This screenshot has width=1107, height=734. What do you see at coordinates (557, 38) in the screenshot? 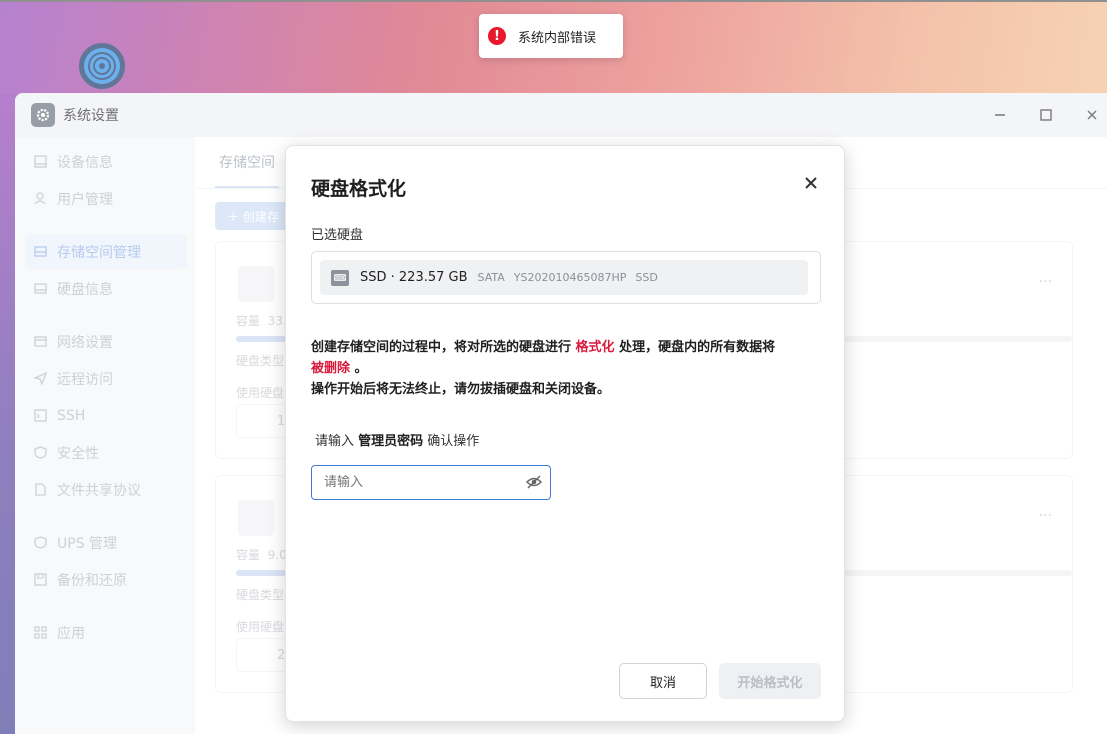
I see `toast-message: 系统内部错误` at bounding box center [557, 38].